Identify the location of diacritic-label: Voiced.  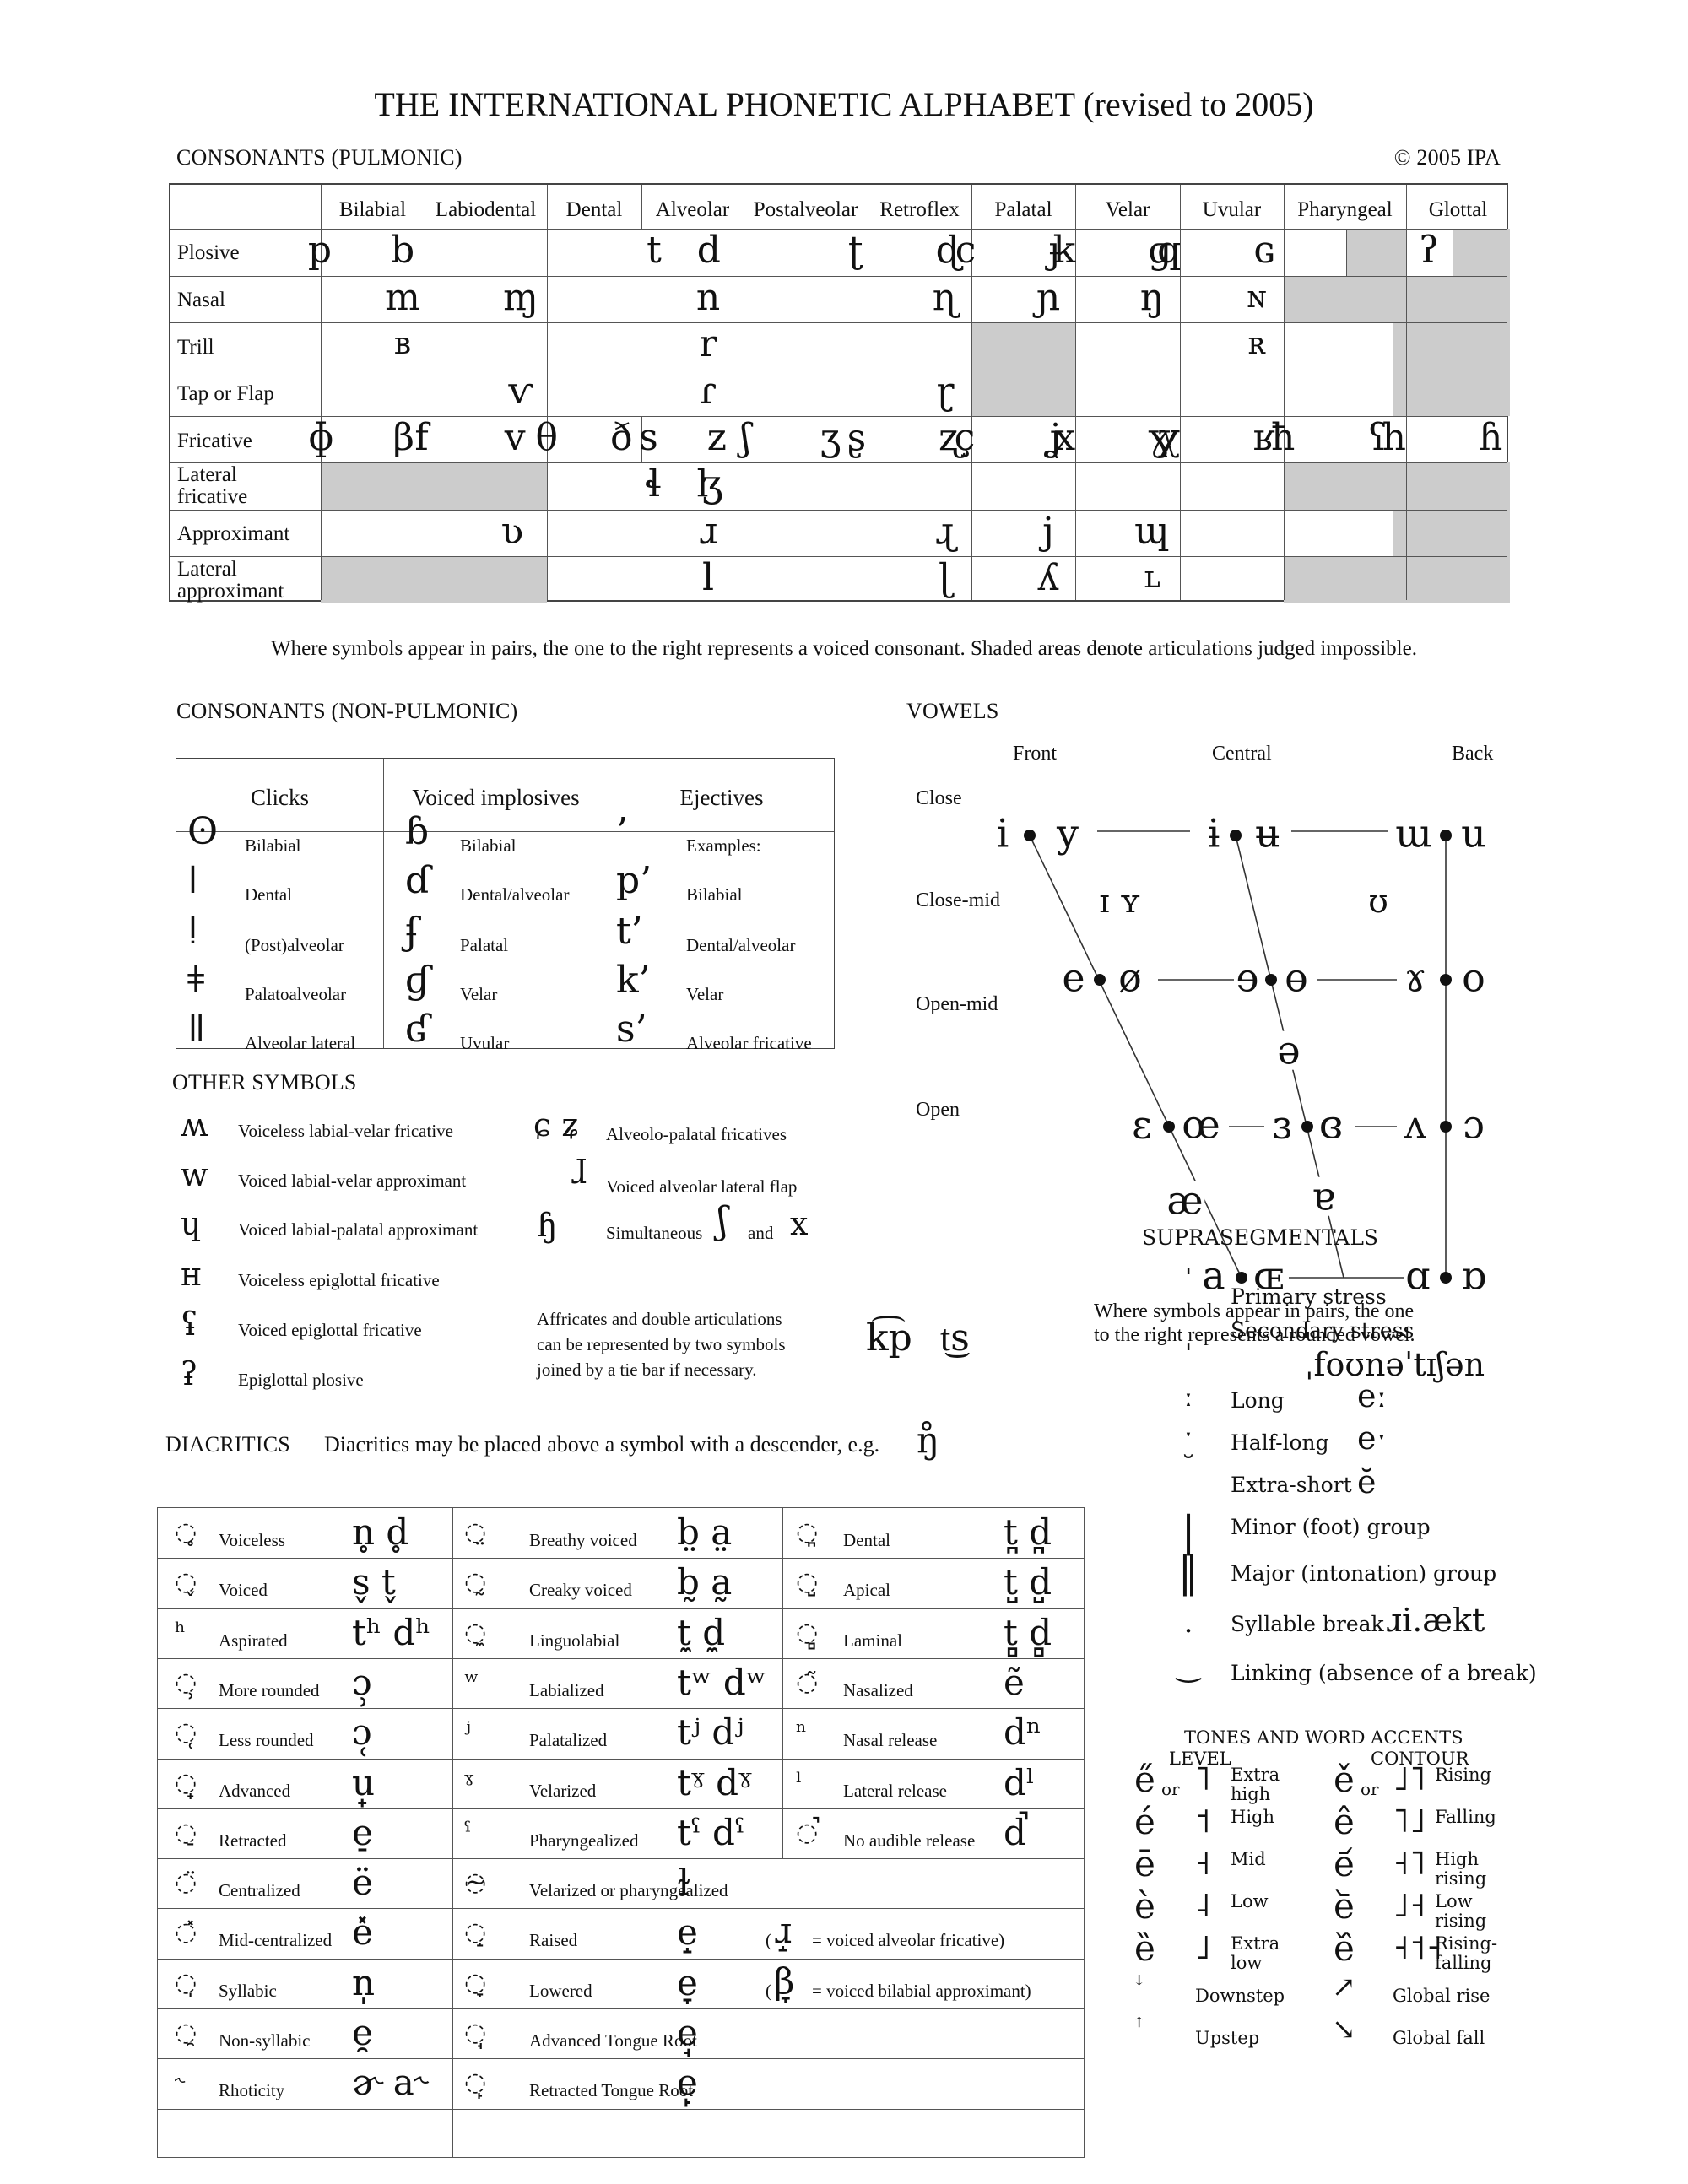
(243, 1590).